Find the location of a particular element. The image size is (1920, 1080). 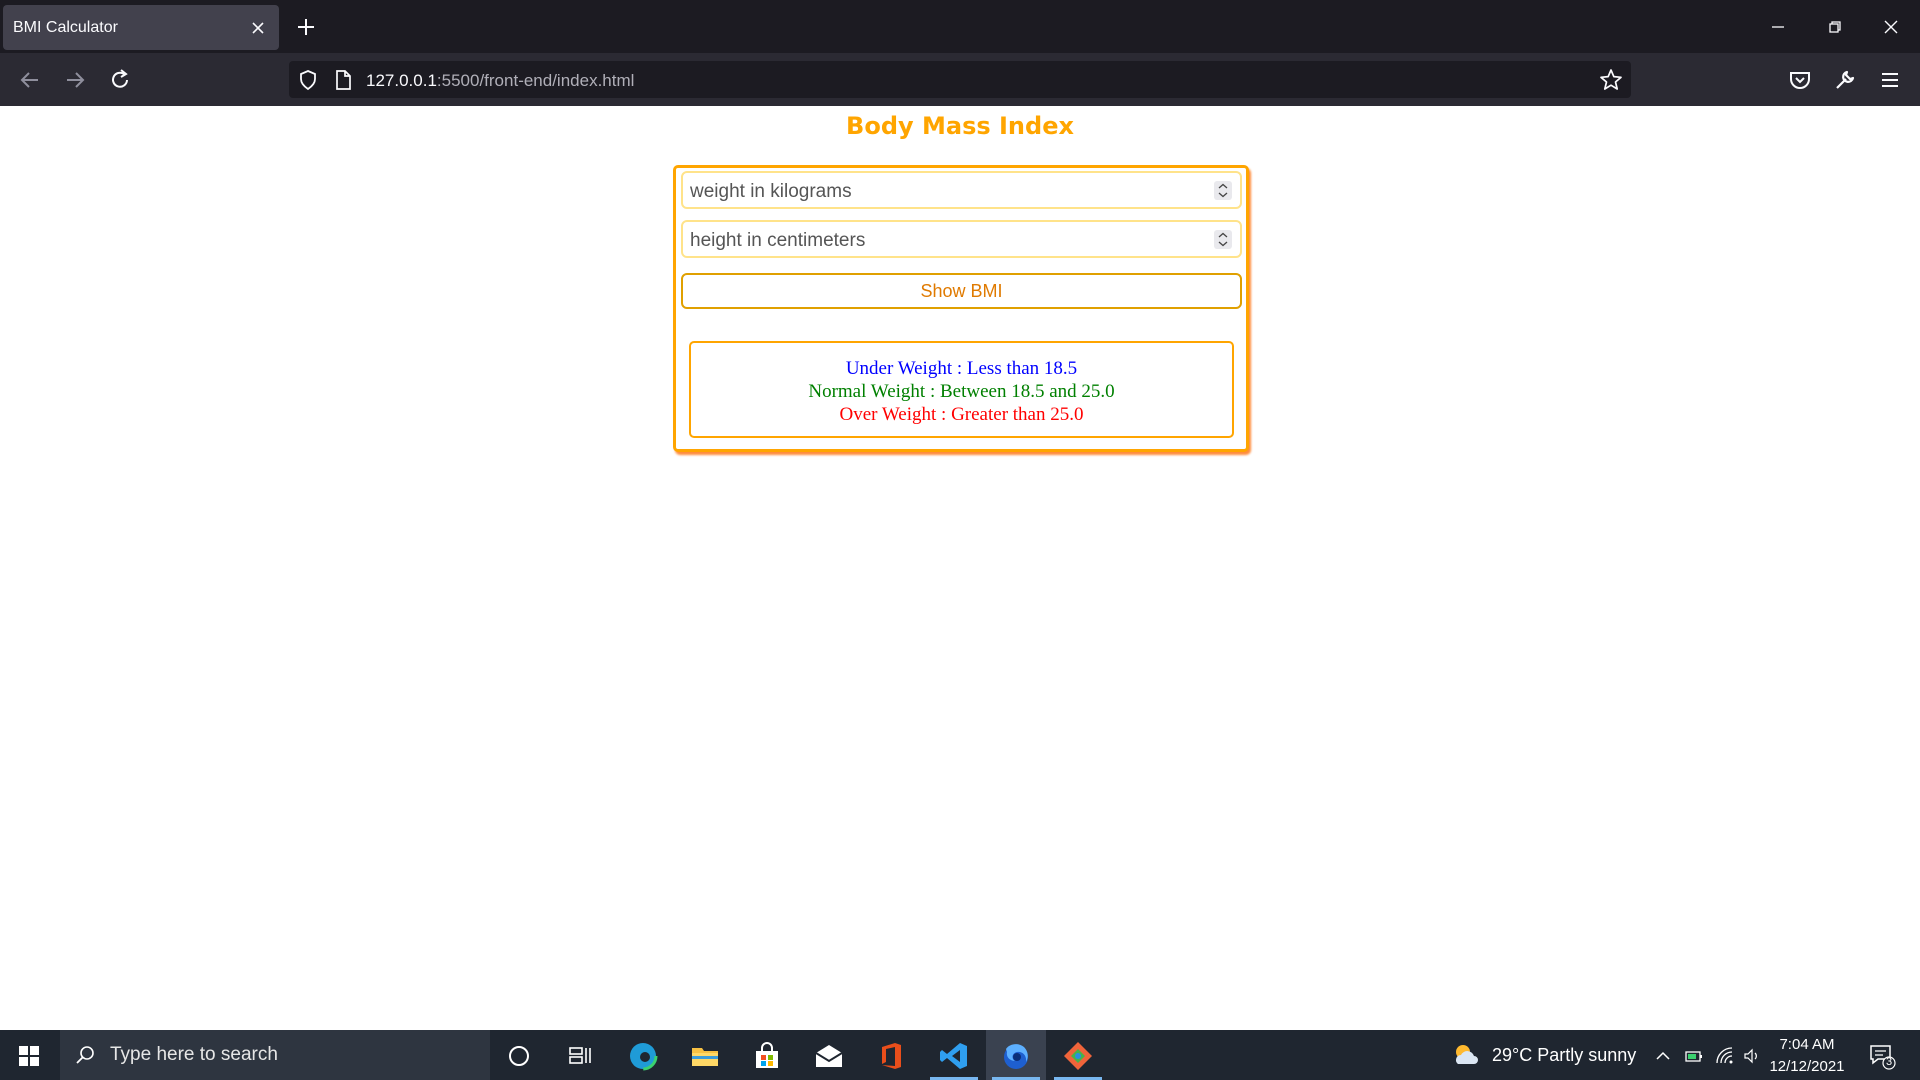

new-tab-plus-icon is located at coordinates (306, 27).